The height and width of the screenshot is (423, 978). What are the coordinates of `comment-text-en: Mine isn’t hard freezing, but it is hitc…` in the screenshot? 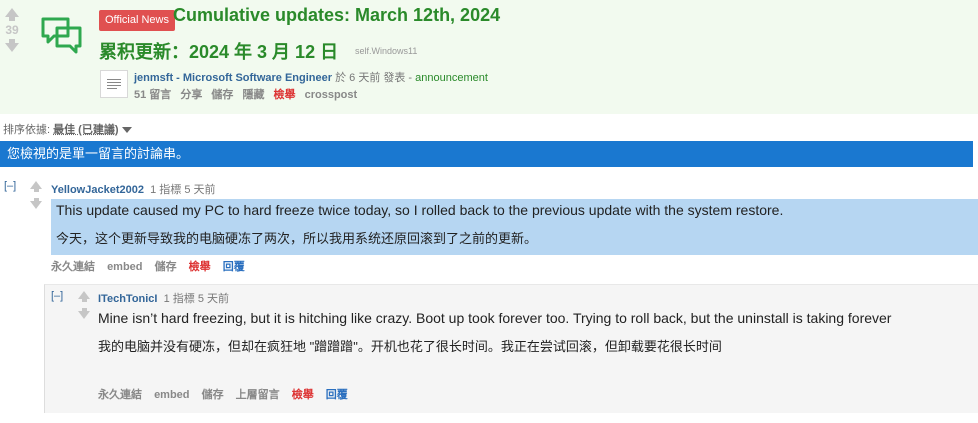 It's located at (495, 318).